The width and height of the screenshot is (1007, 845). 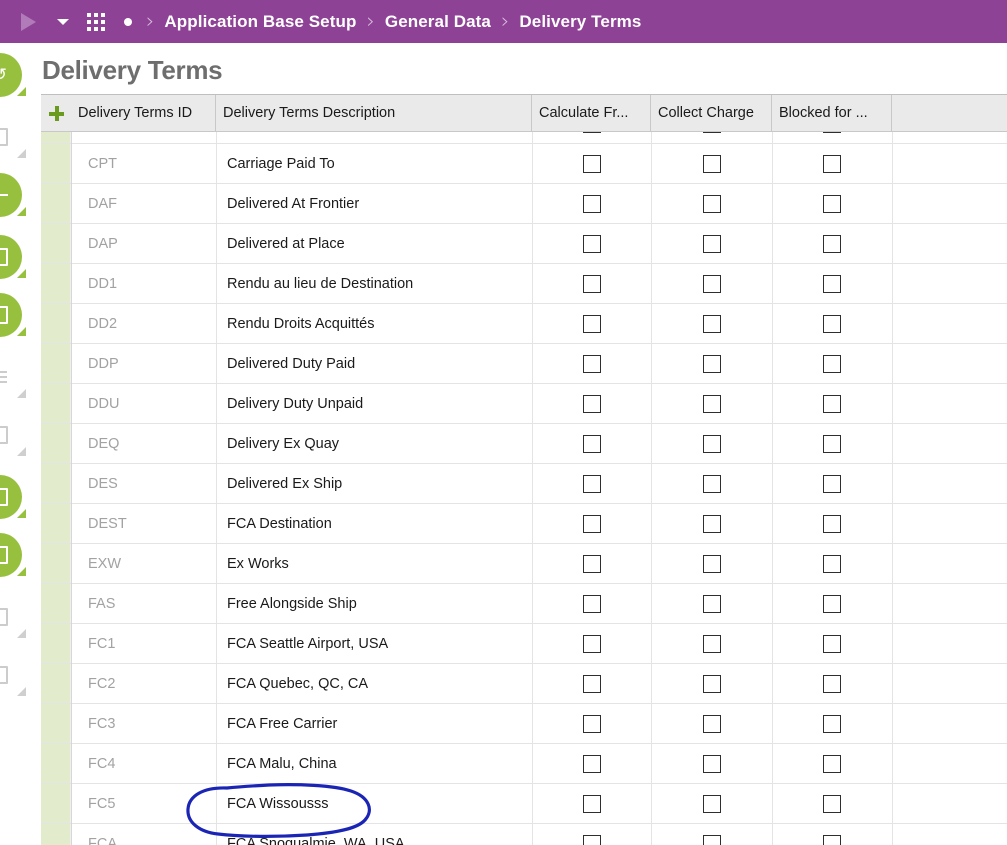 I want to click on table-row: FAS Free Alongside Ship, so click(x=524, y=604).